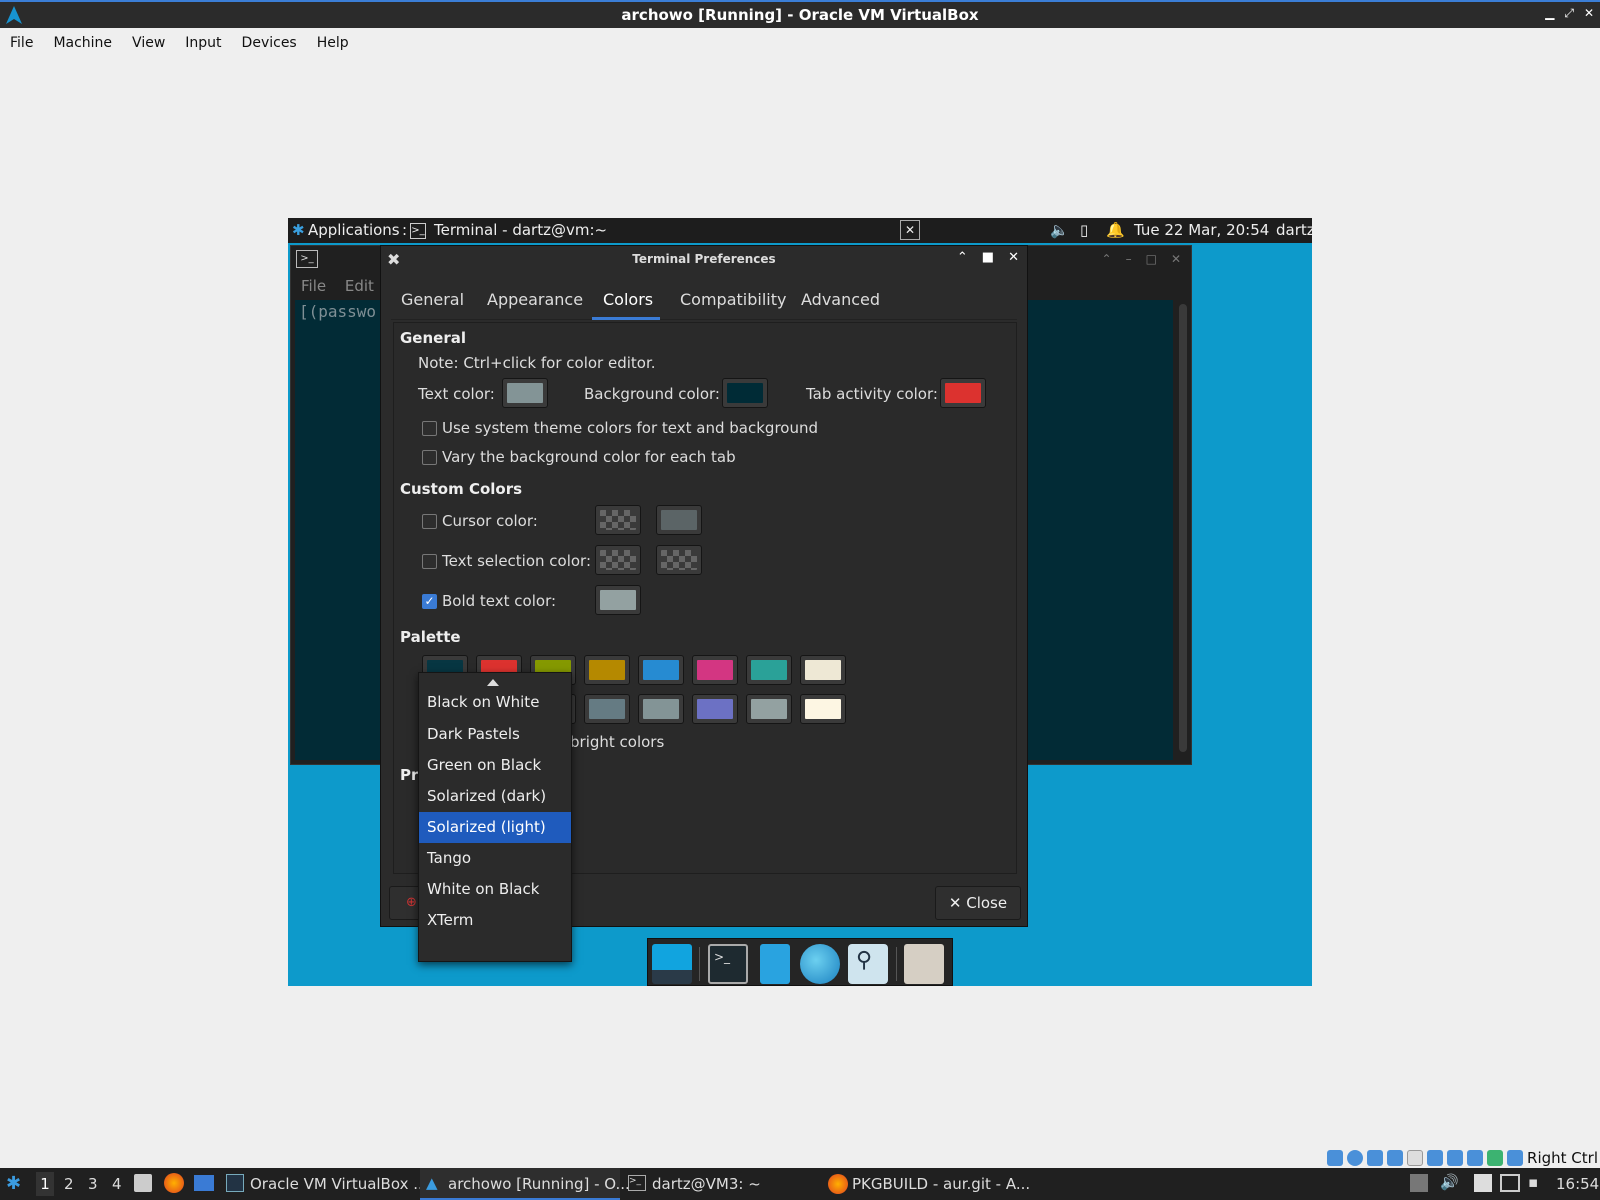  I want to click on show-desktop-icon, so click(672, 964).